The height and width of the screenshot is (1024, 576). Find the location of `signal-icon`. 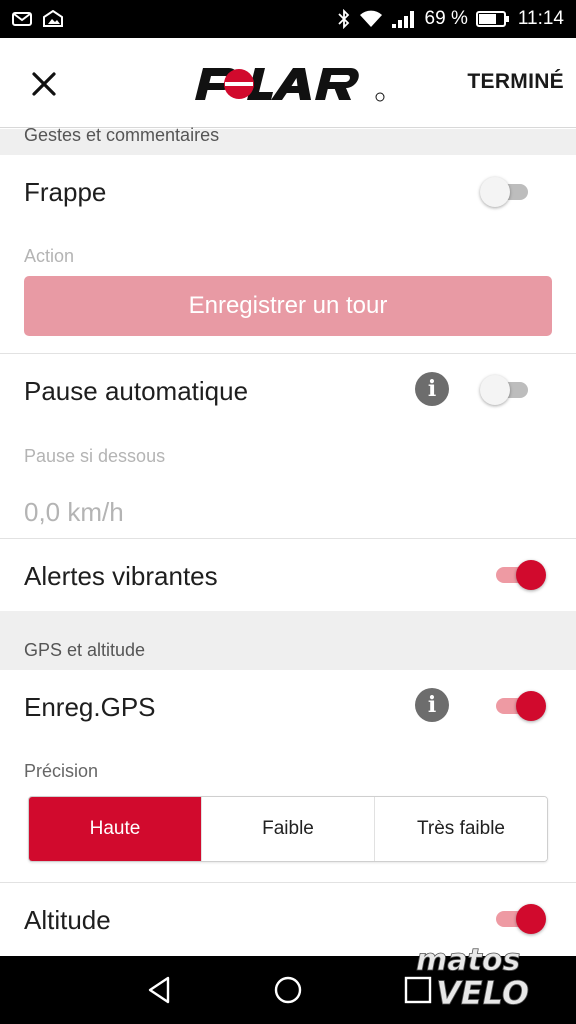

signal-icon is located at coordinates (404, 19).